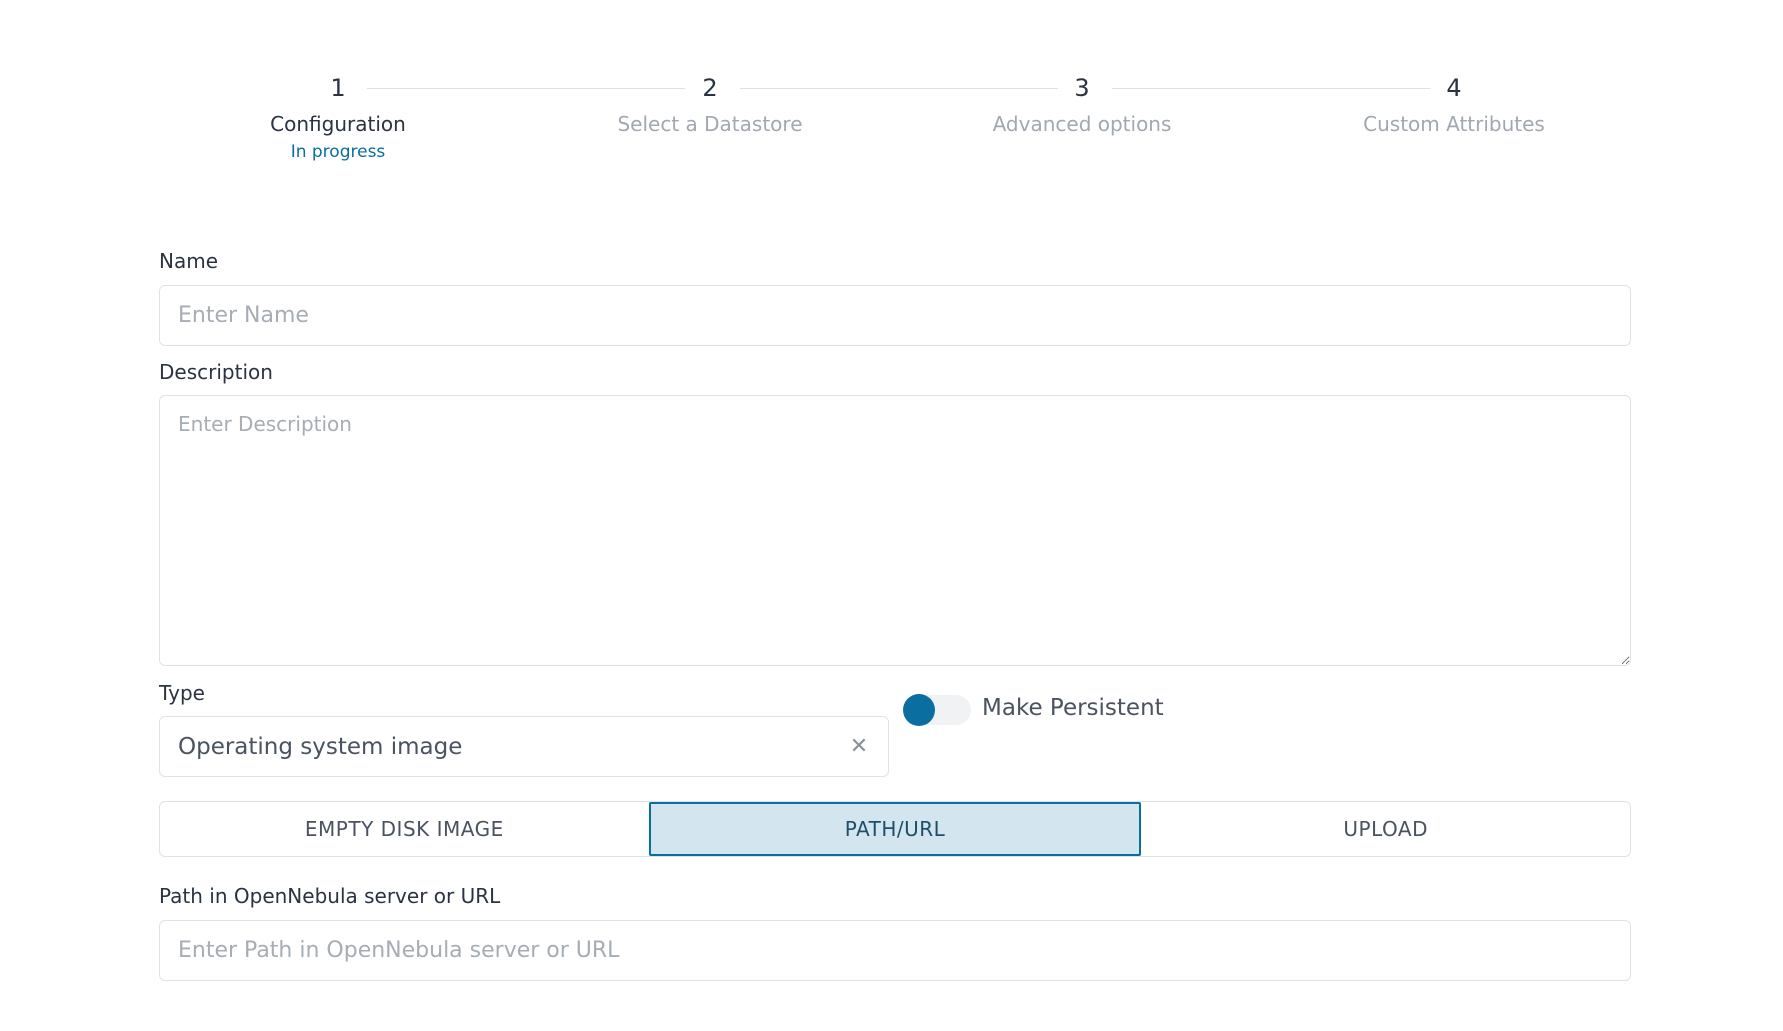 This screenshot has height=1031, width=1783. What do you see at coordinates (182, 693) in the screenshot?
I see `type-label: Type` at bounding box center [182, 693].